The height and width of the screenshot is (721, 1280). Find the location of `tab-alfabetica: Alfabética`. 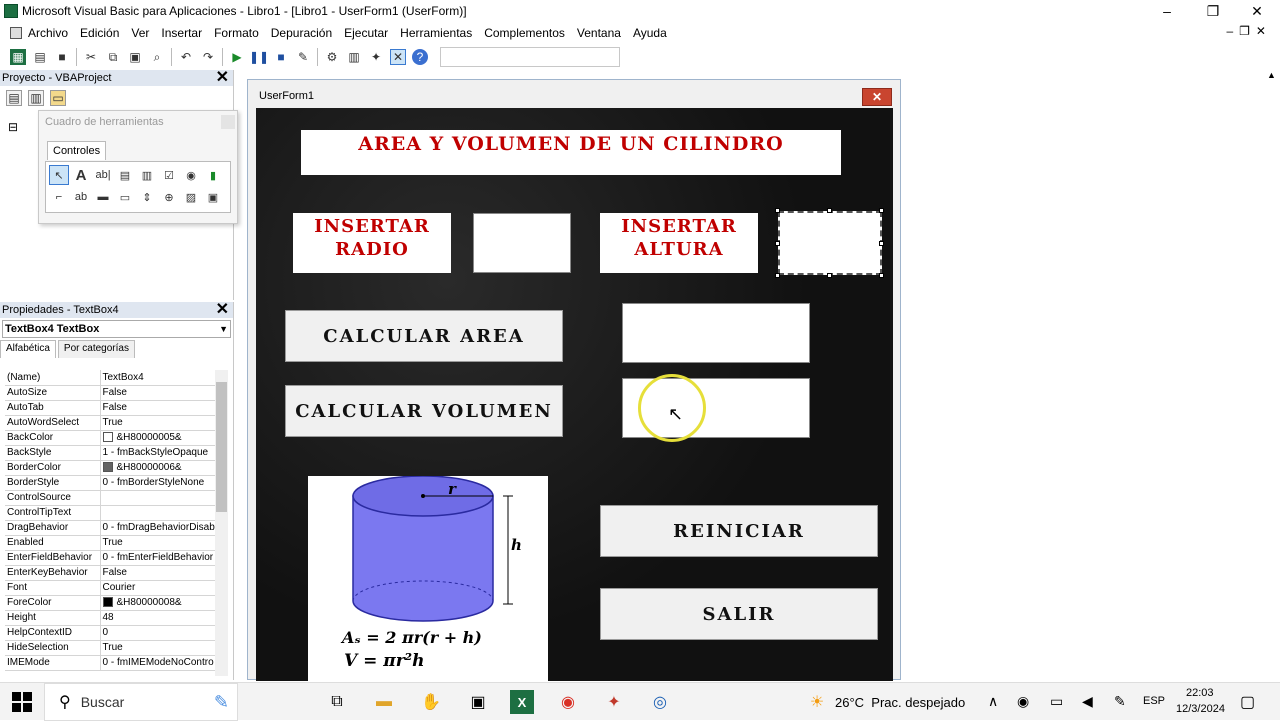

tab-alfabetica: Alfabética is located at coordinates (28, 349).